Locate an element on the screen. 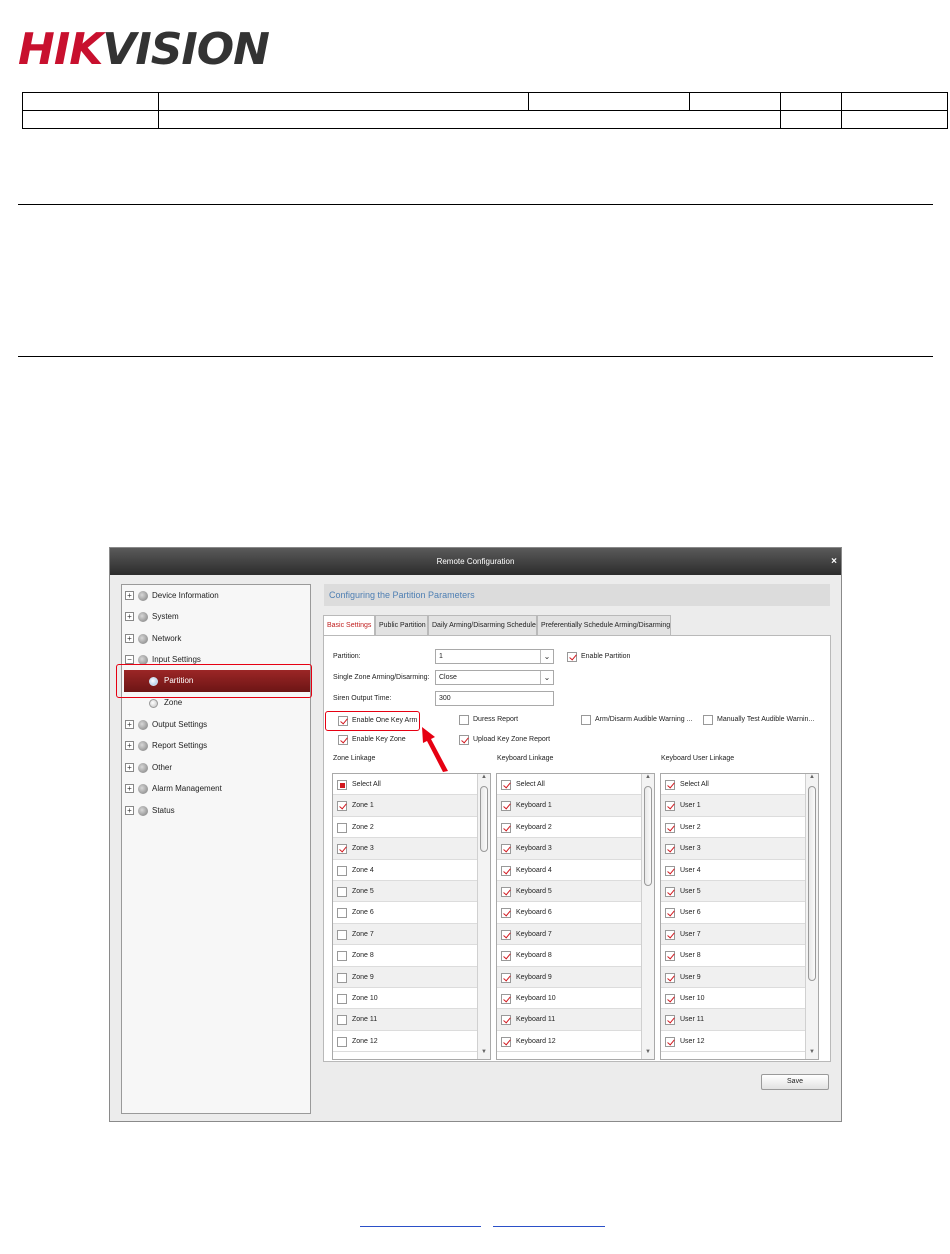 The height and width of the screenshot is (1254, 950). list-item: Zone 5 is located at coordinates (405, 892).